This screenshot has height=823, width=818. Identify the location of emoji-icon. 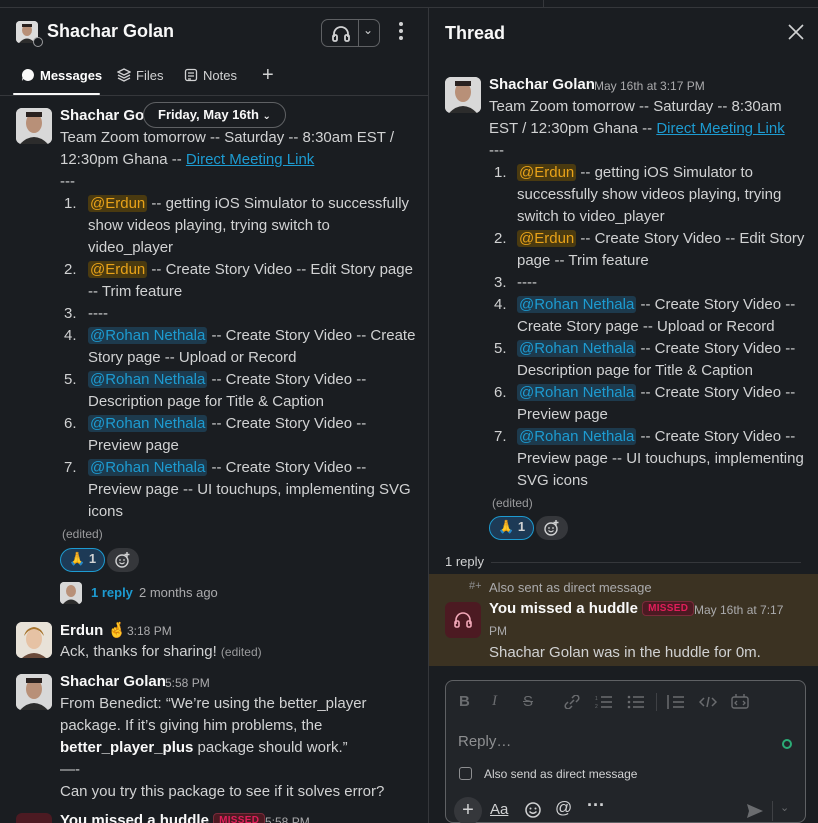
(533, 810).